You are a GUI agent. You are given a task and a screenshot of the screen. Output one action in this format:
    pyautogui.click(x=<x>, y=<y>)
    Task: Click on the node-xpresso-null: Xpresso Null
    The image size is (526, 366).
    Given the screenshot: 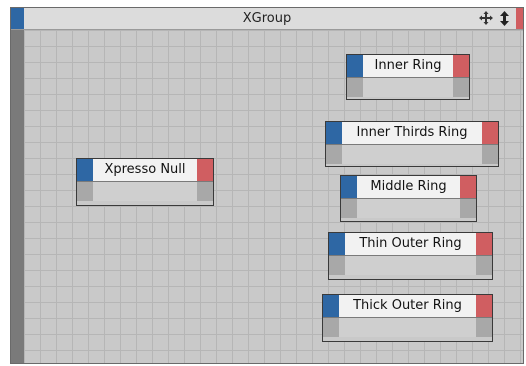 What is the action you would take?
    pyautogui.click(x=145, y=182)
    